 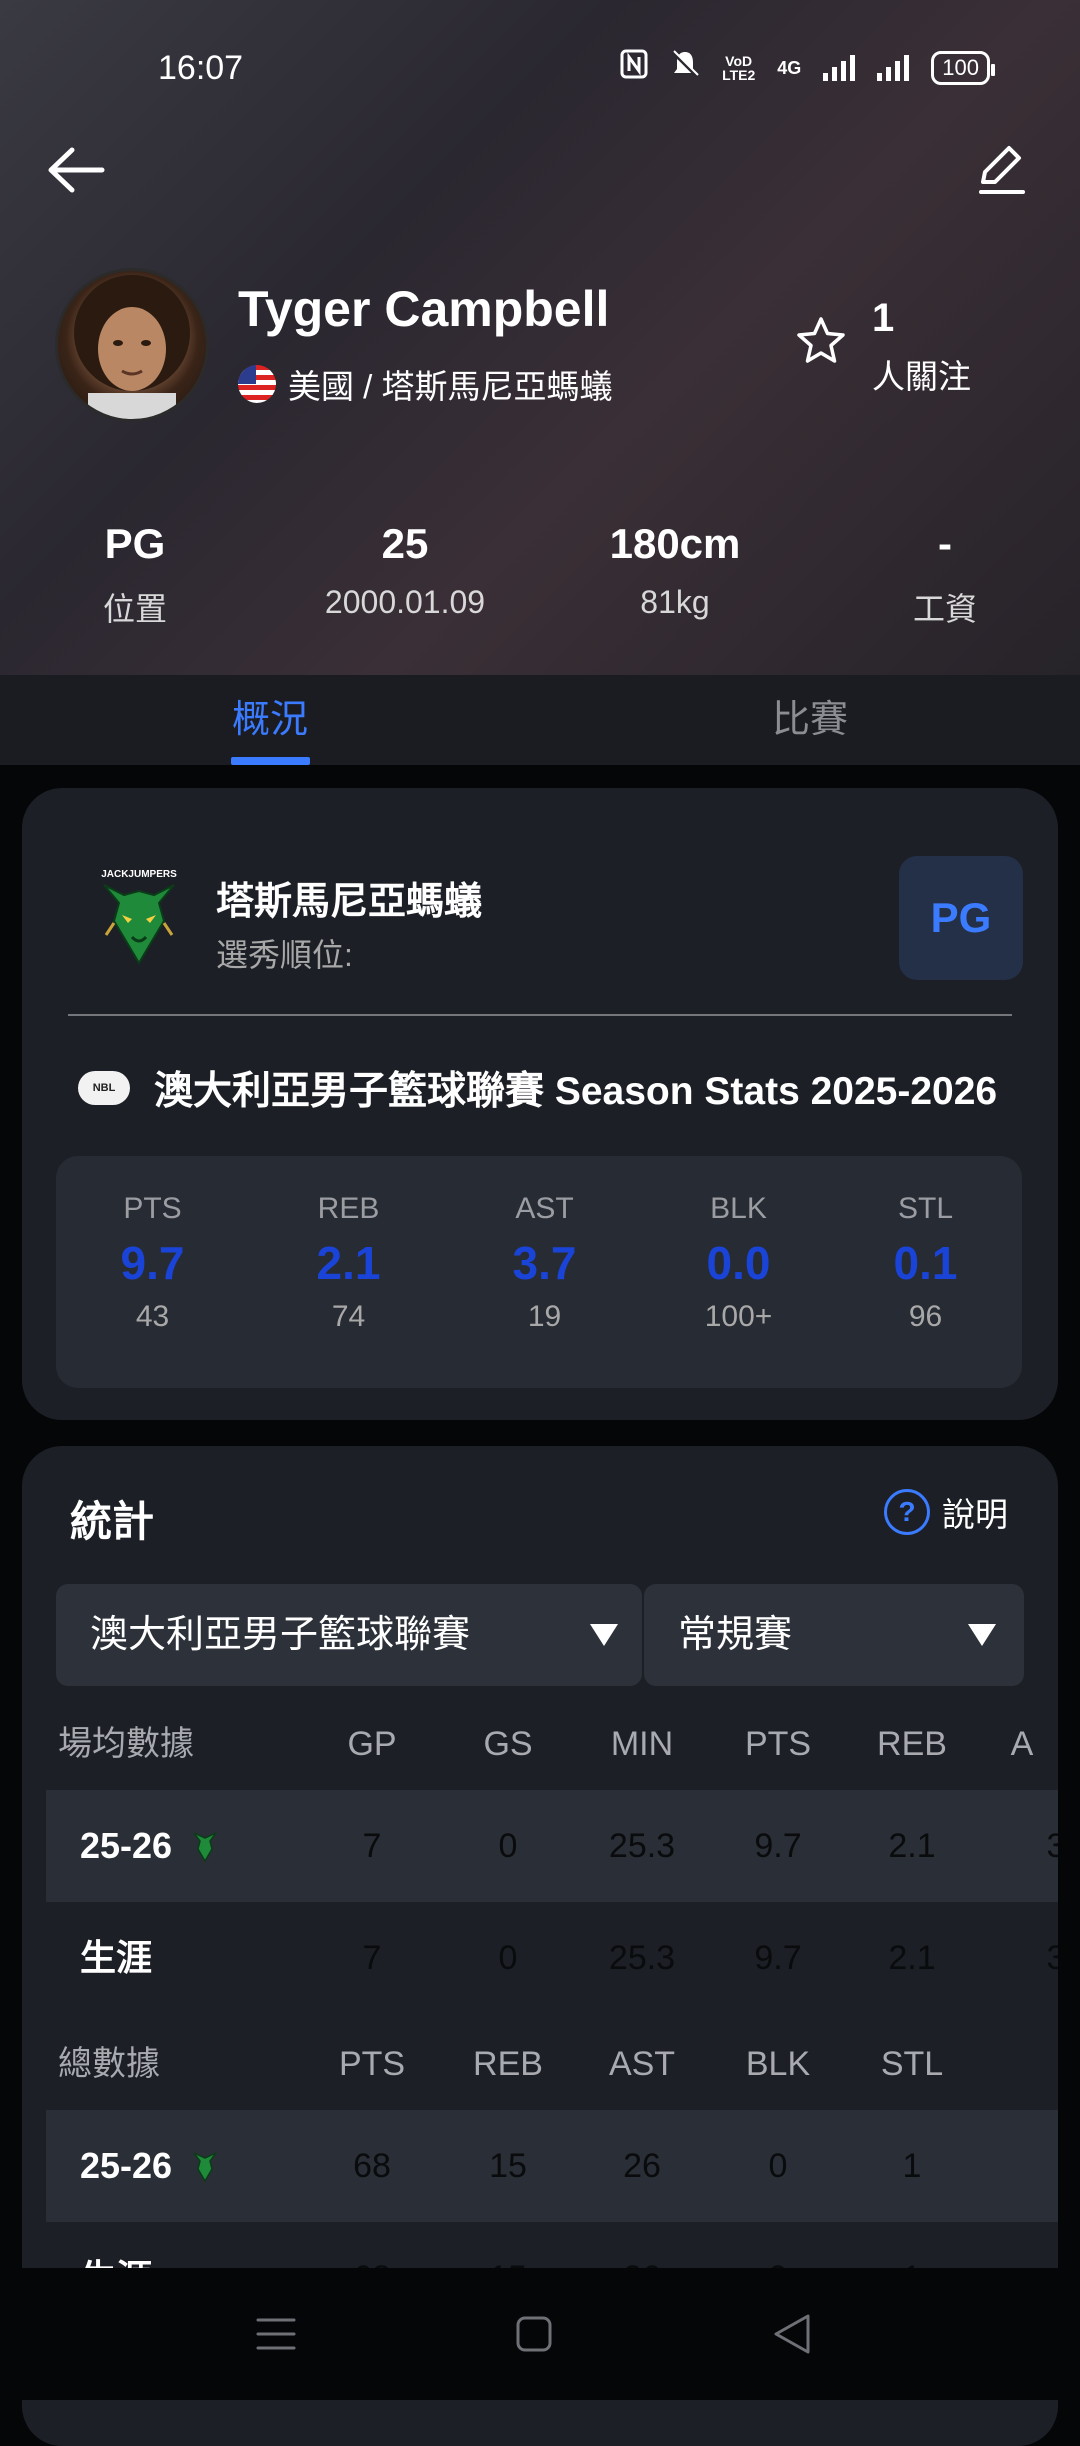 What do you see at coordinates (135, 543) in the screenshot?
I see `info-value: PG` at bounding box center [135, 543].